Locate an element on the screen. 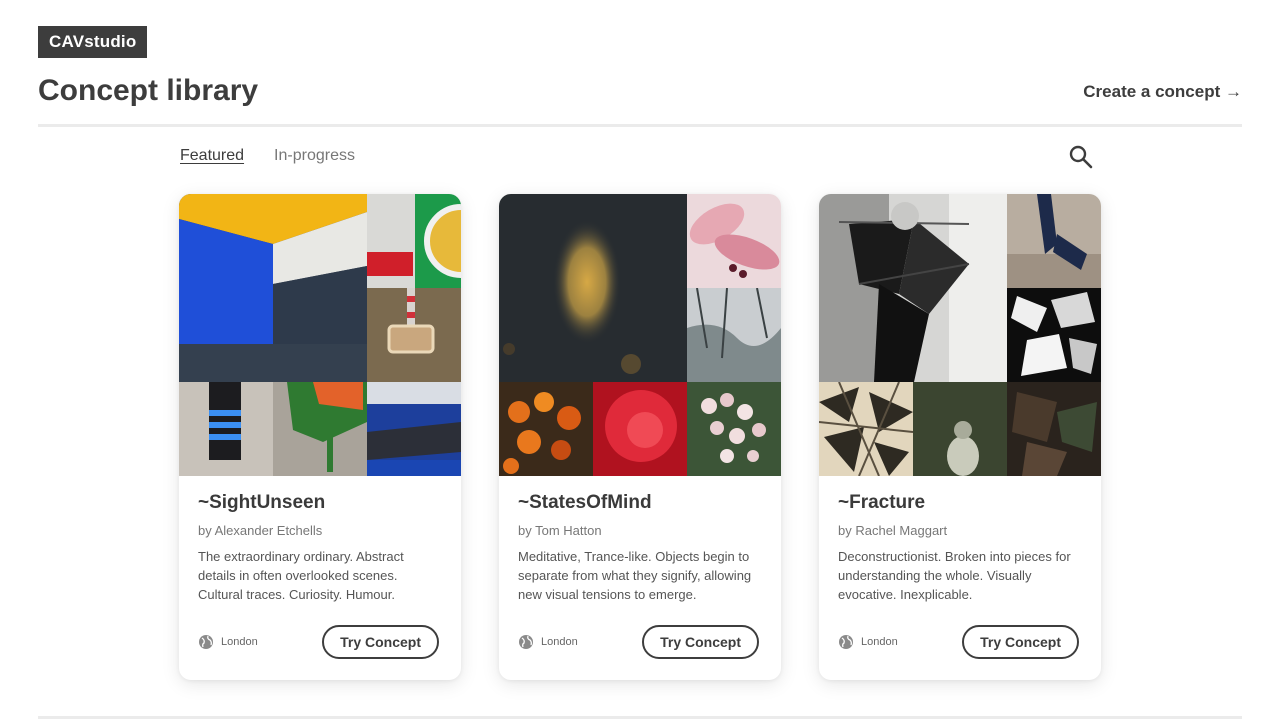  card-author: by Tom Hatton is located at coordinates (560, 530).